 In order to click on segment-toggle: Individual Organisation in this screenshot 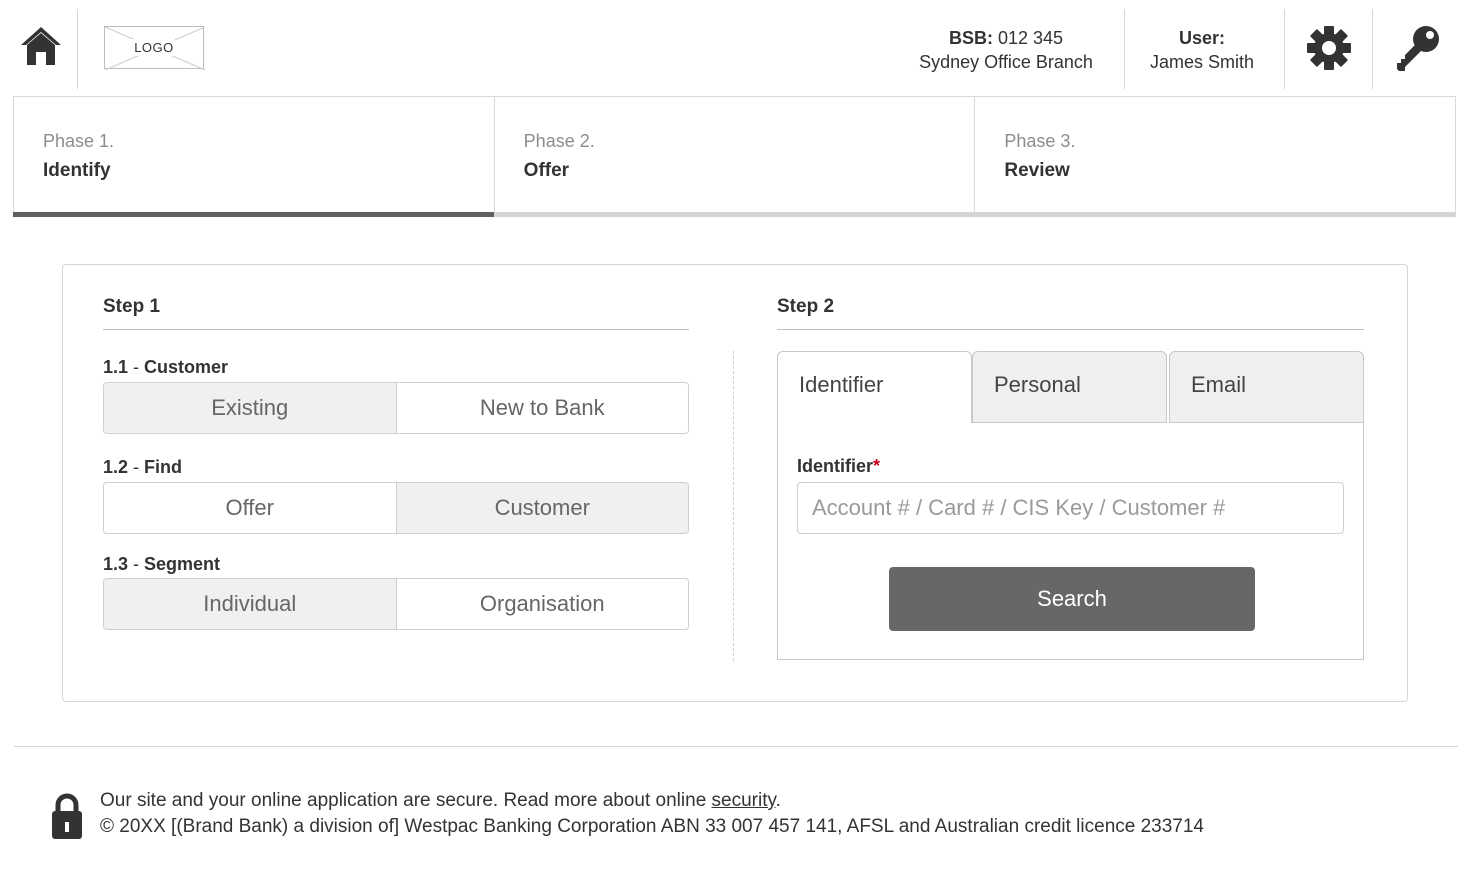, I will do `click(396, 604)`.